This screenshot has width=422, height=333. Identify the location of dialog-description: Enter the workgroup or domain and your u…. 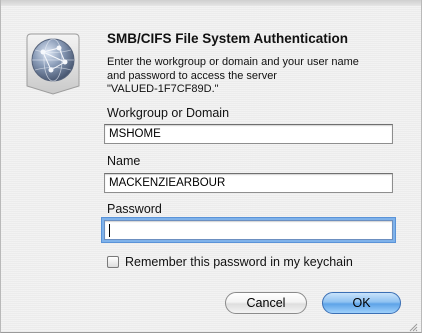
(257, 76).